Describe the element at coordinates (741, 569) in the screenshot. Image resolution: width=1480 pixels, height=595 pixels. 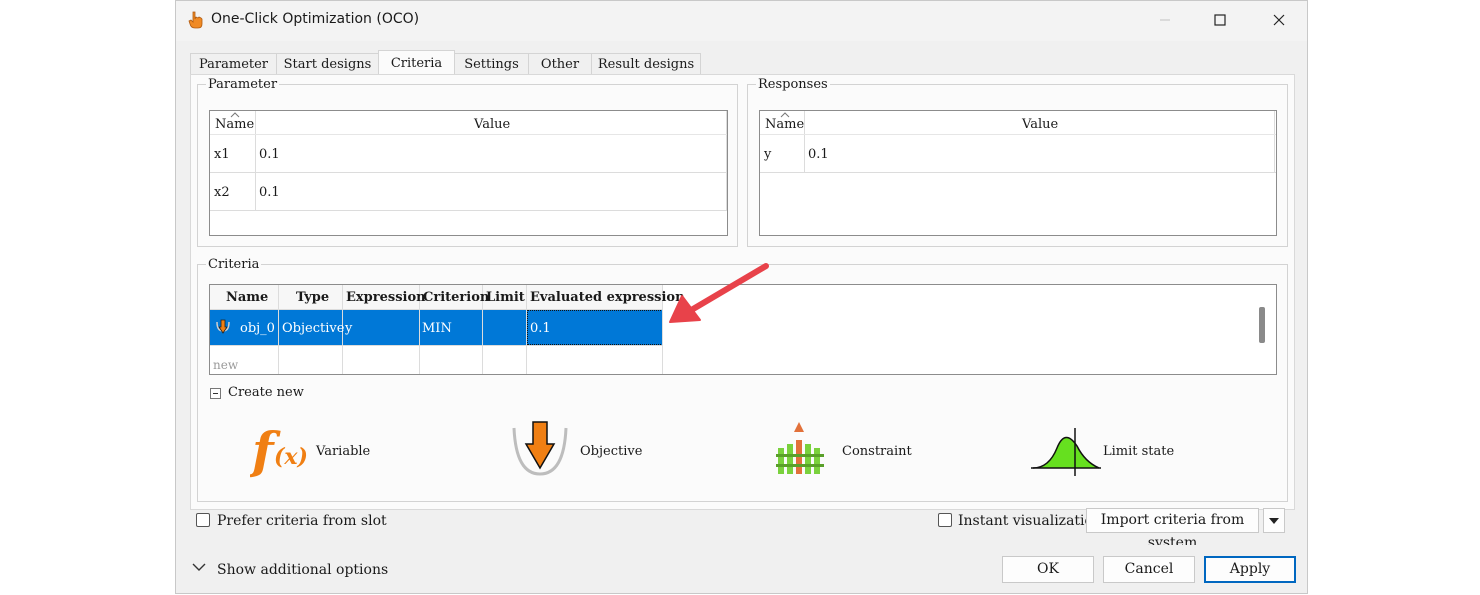
I see `footer-bar: Show additional options OK Cancel Apply` at that location.